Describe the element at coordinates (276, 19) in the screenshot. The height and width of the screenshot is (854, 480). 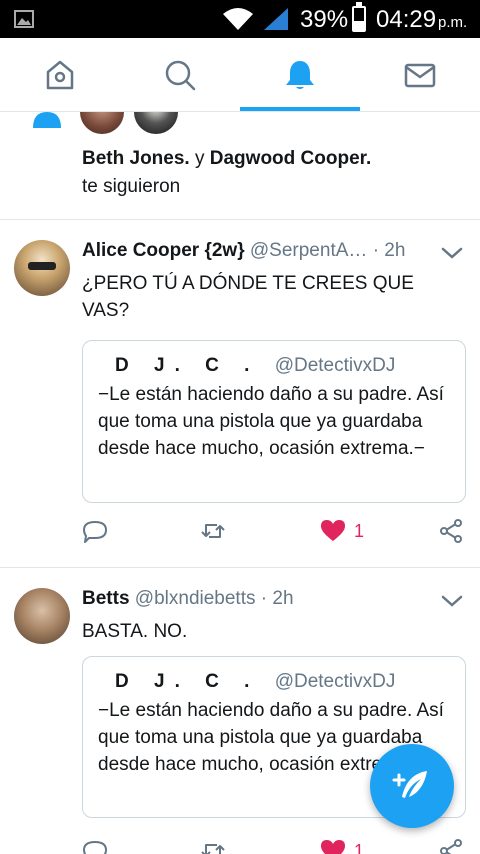
I see `signal-icon` at that location.